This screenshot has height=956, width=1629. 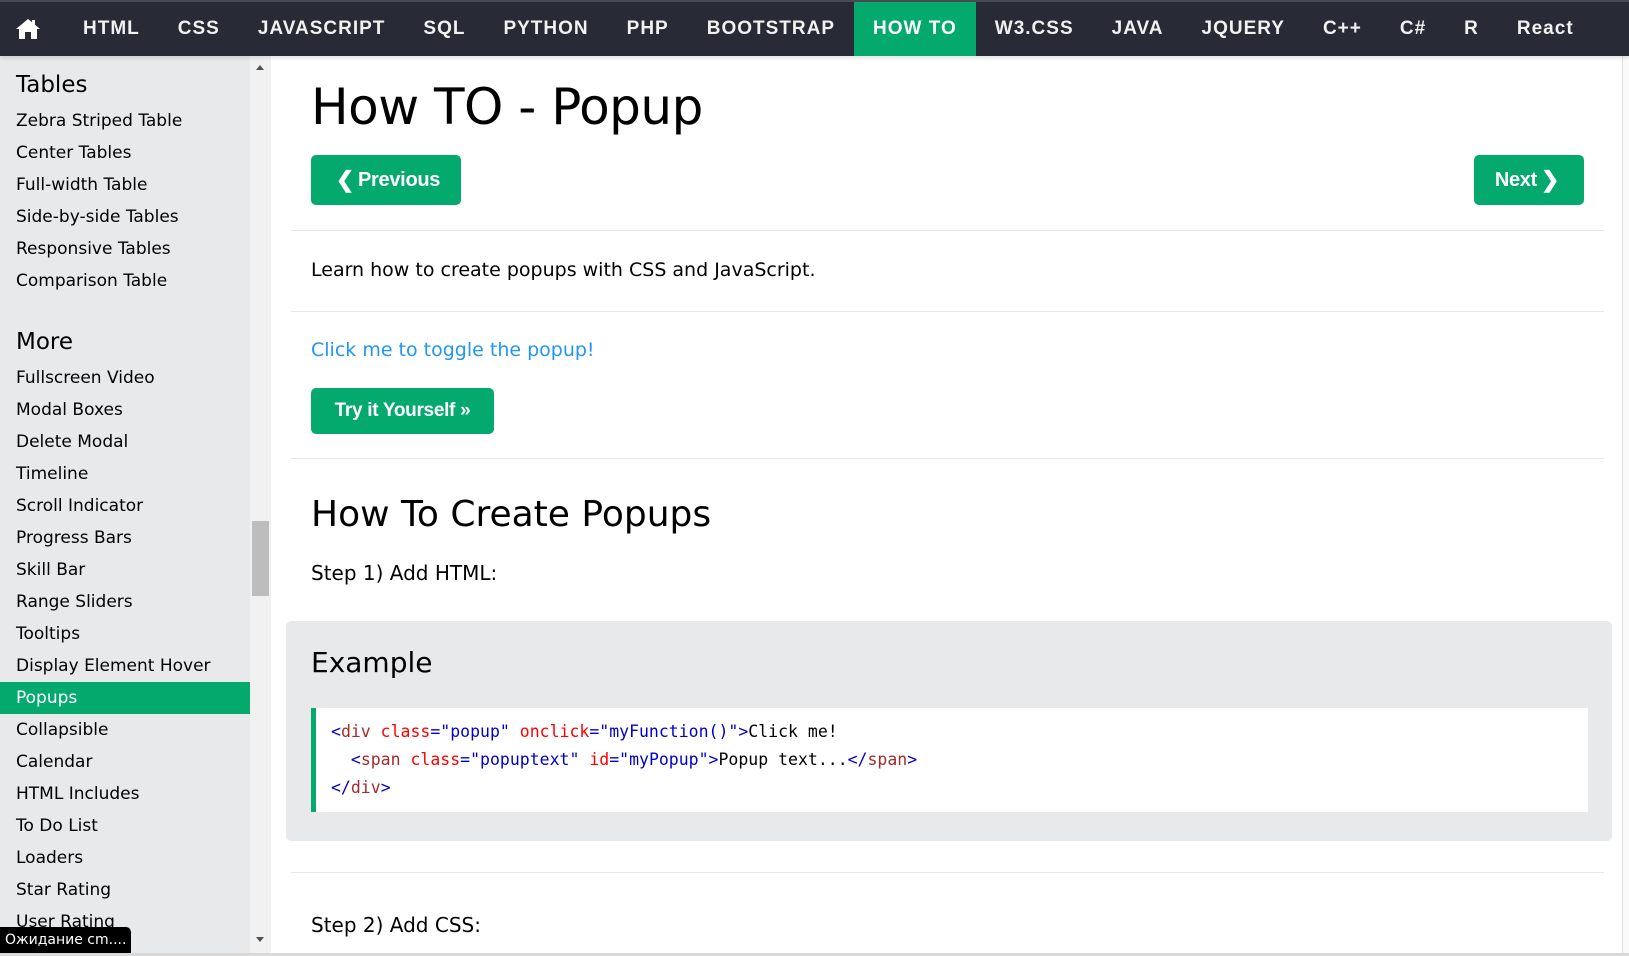 What do you see at coordinates (1243, 29) in the screenshot?
I see `nav-item-jquery: JQUERY` at bounding box center [1243, 29].